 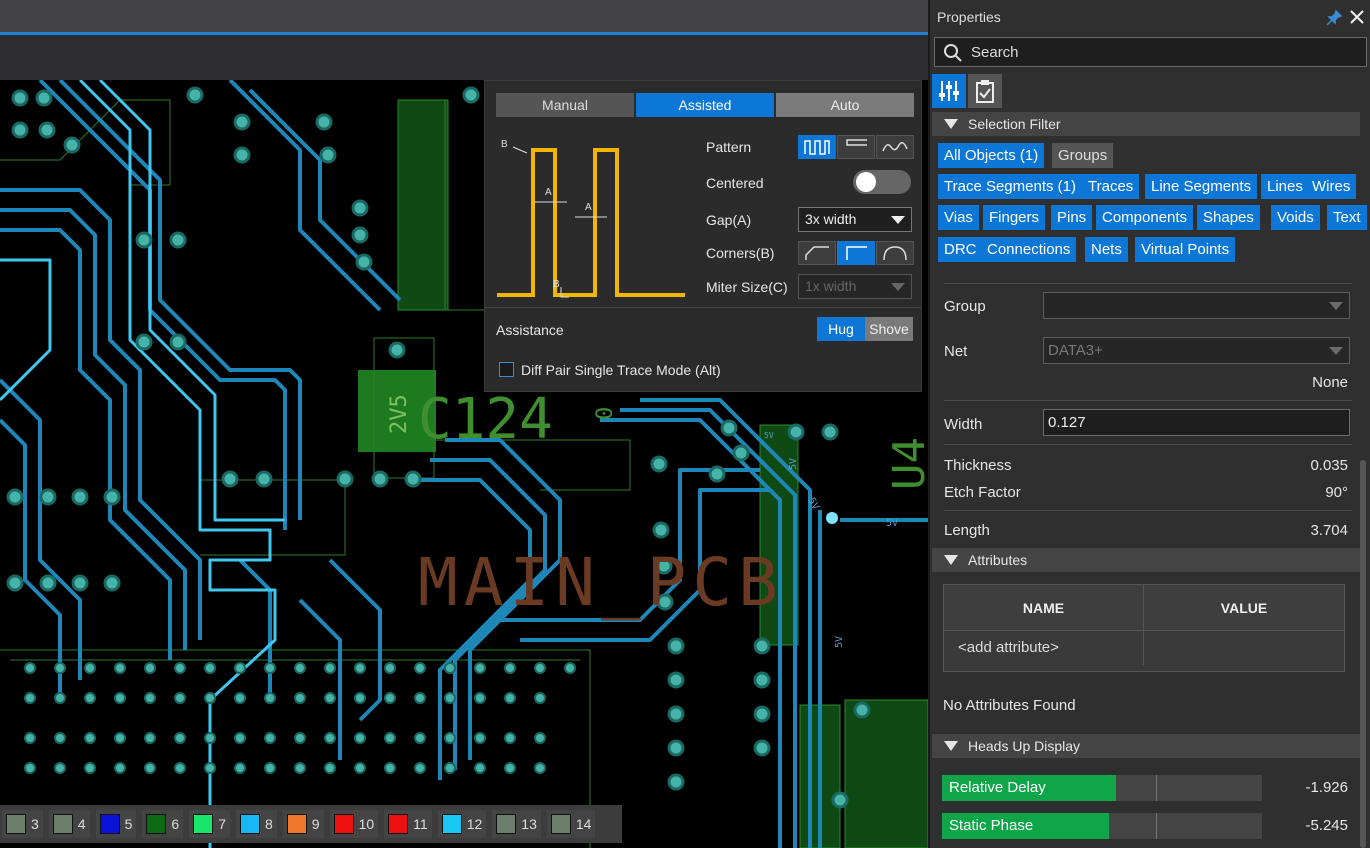 I want to click on diff-pair-label: Diff Pair Single Trace Mode (Alt), so click(x=621, y=370).